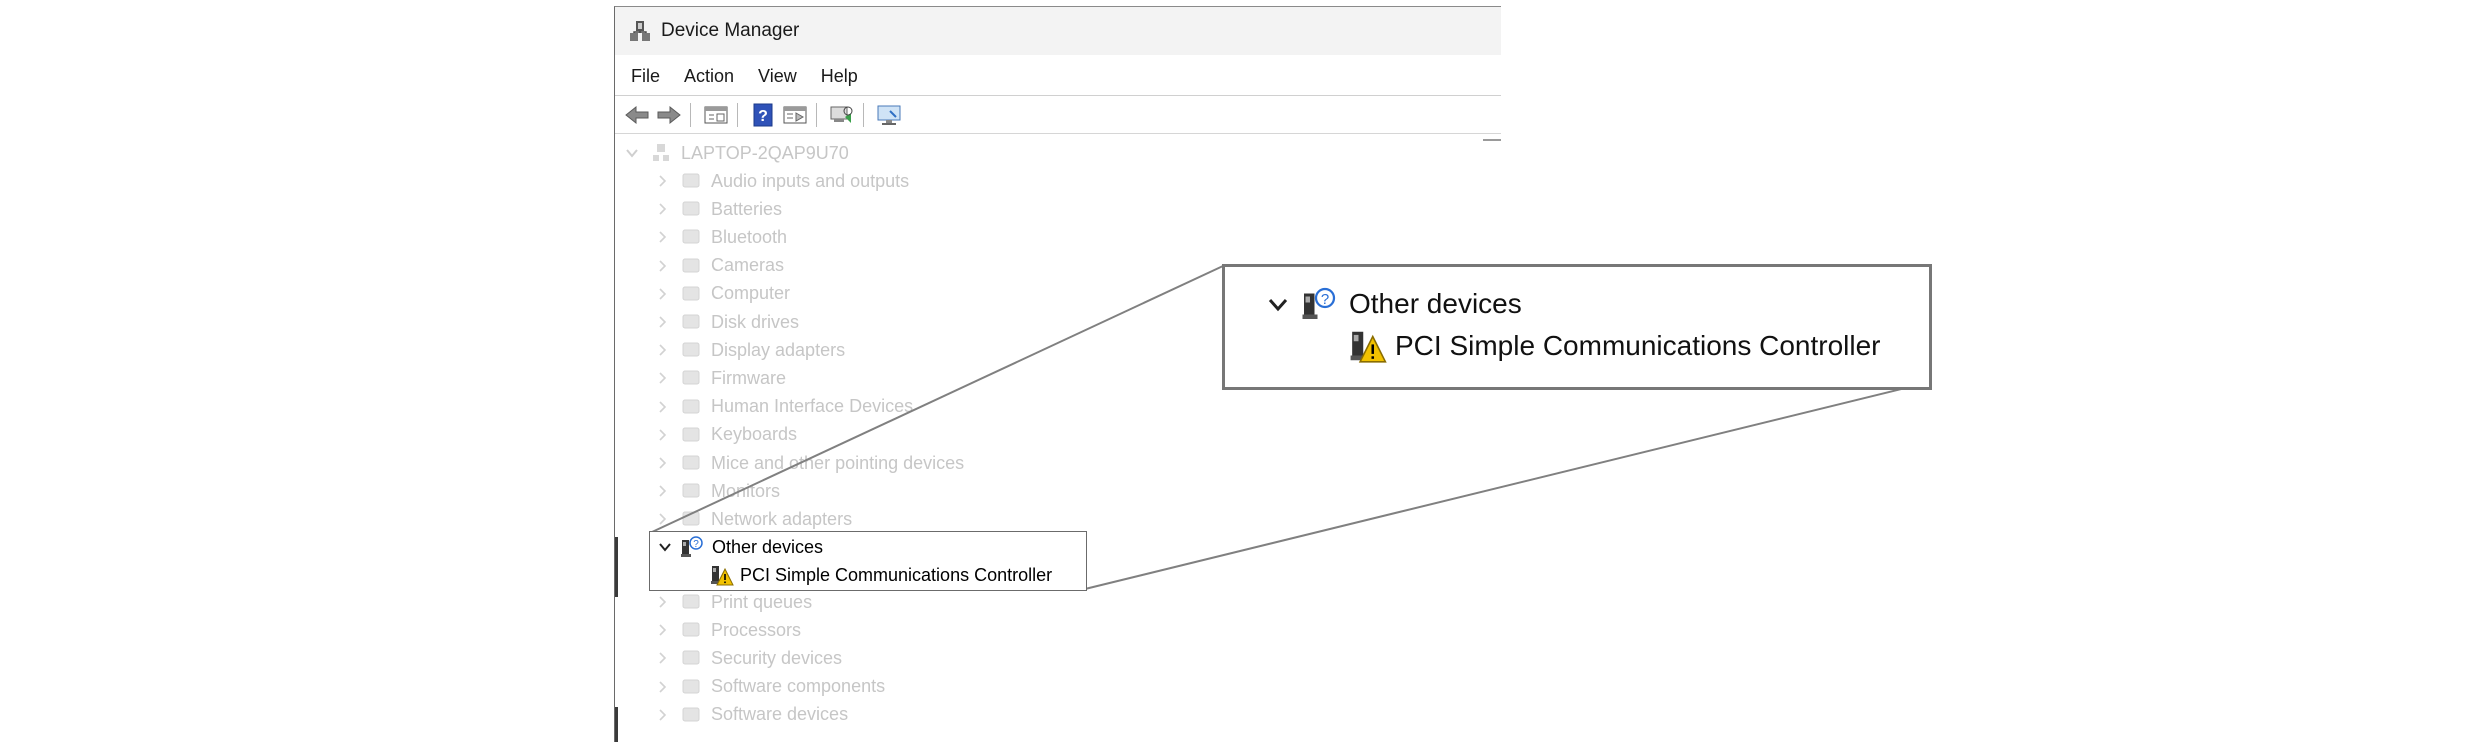 This screenshot has width=2481, height=742. I want to click on zoom-pci-device-row: PCI Simple Communications Controller, so click(1615, 346).